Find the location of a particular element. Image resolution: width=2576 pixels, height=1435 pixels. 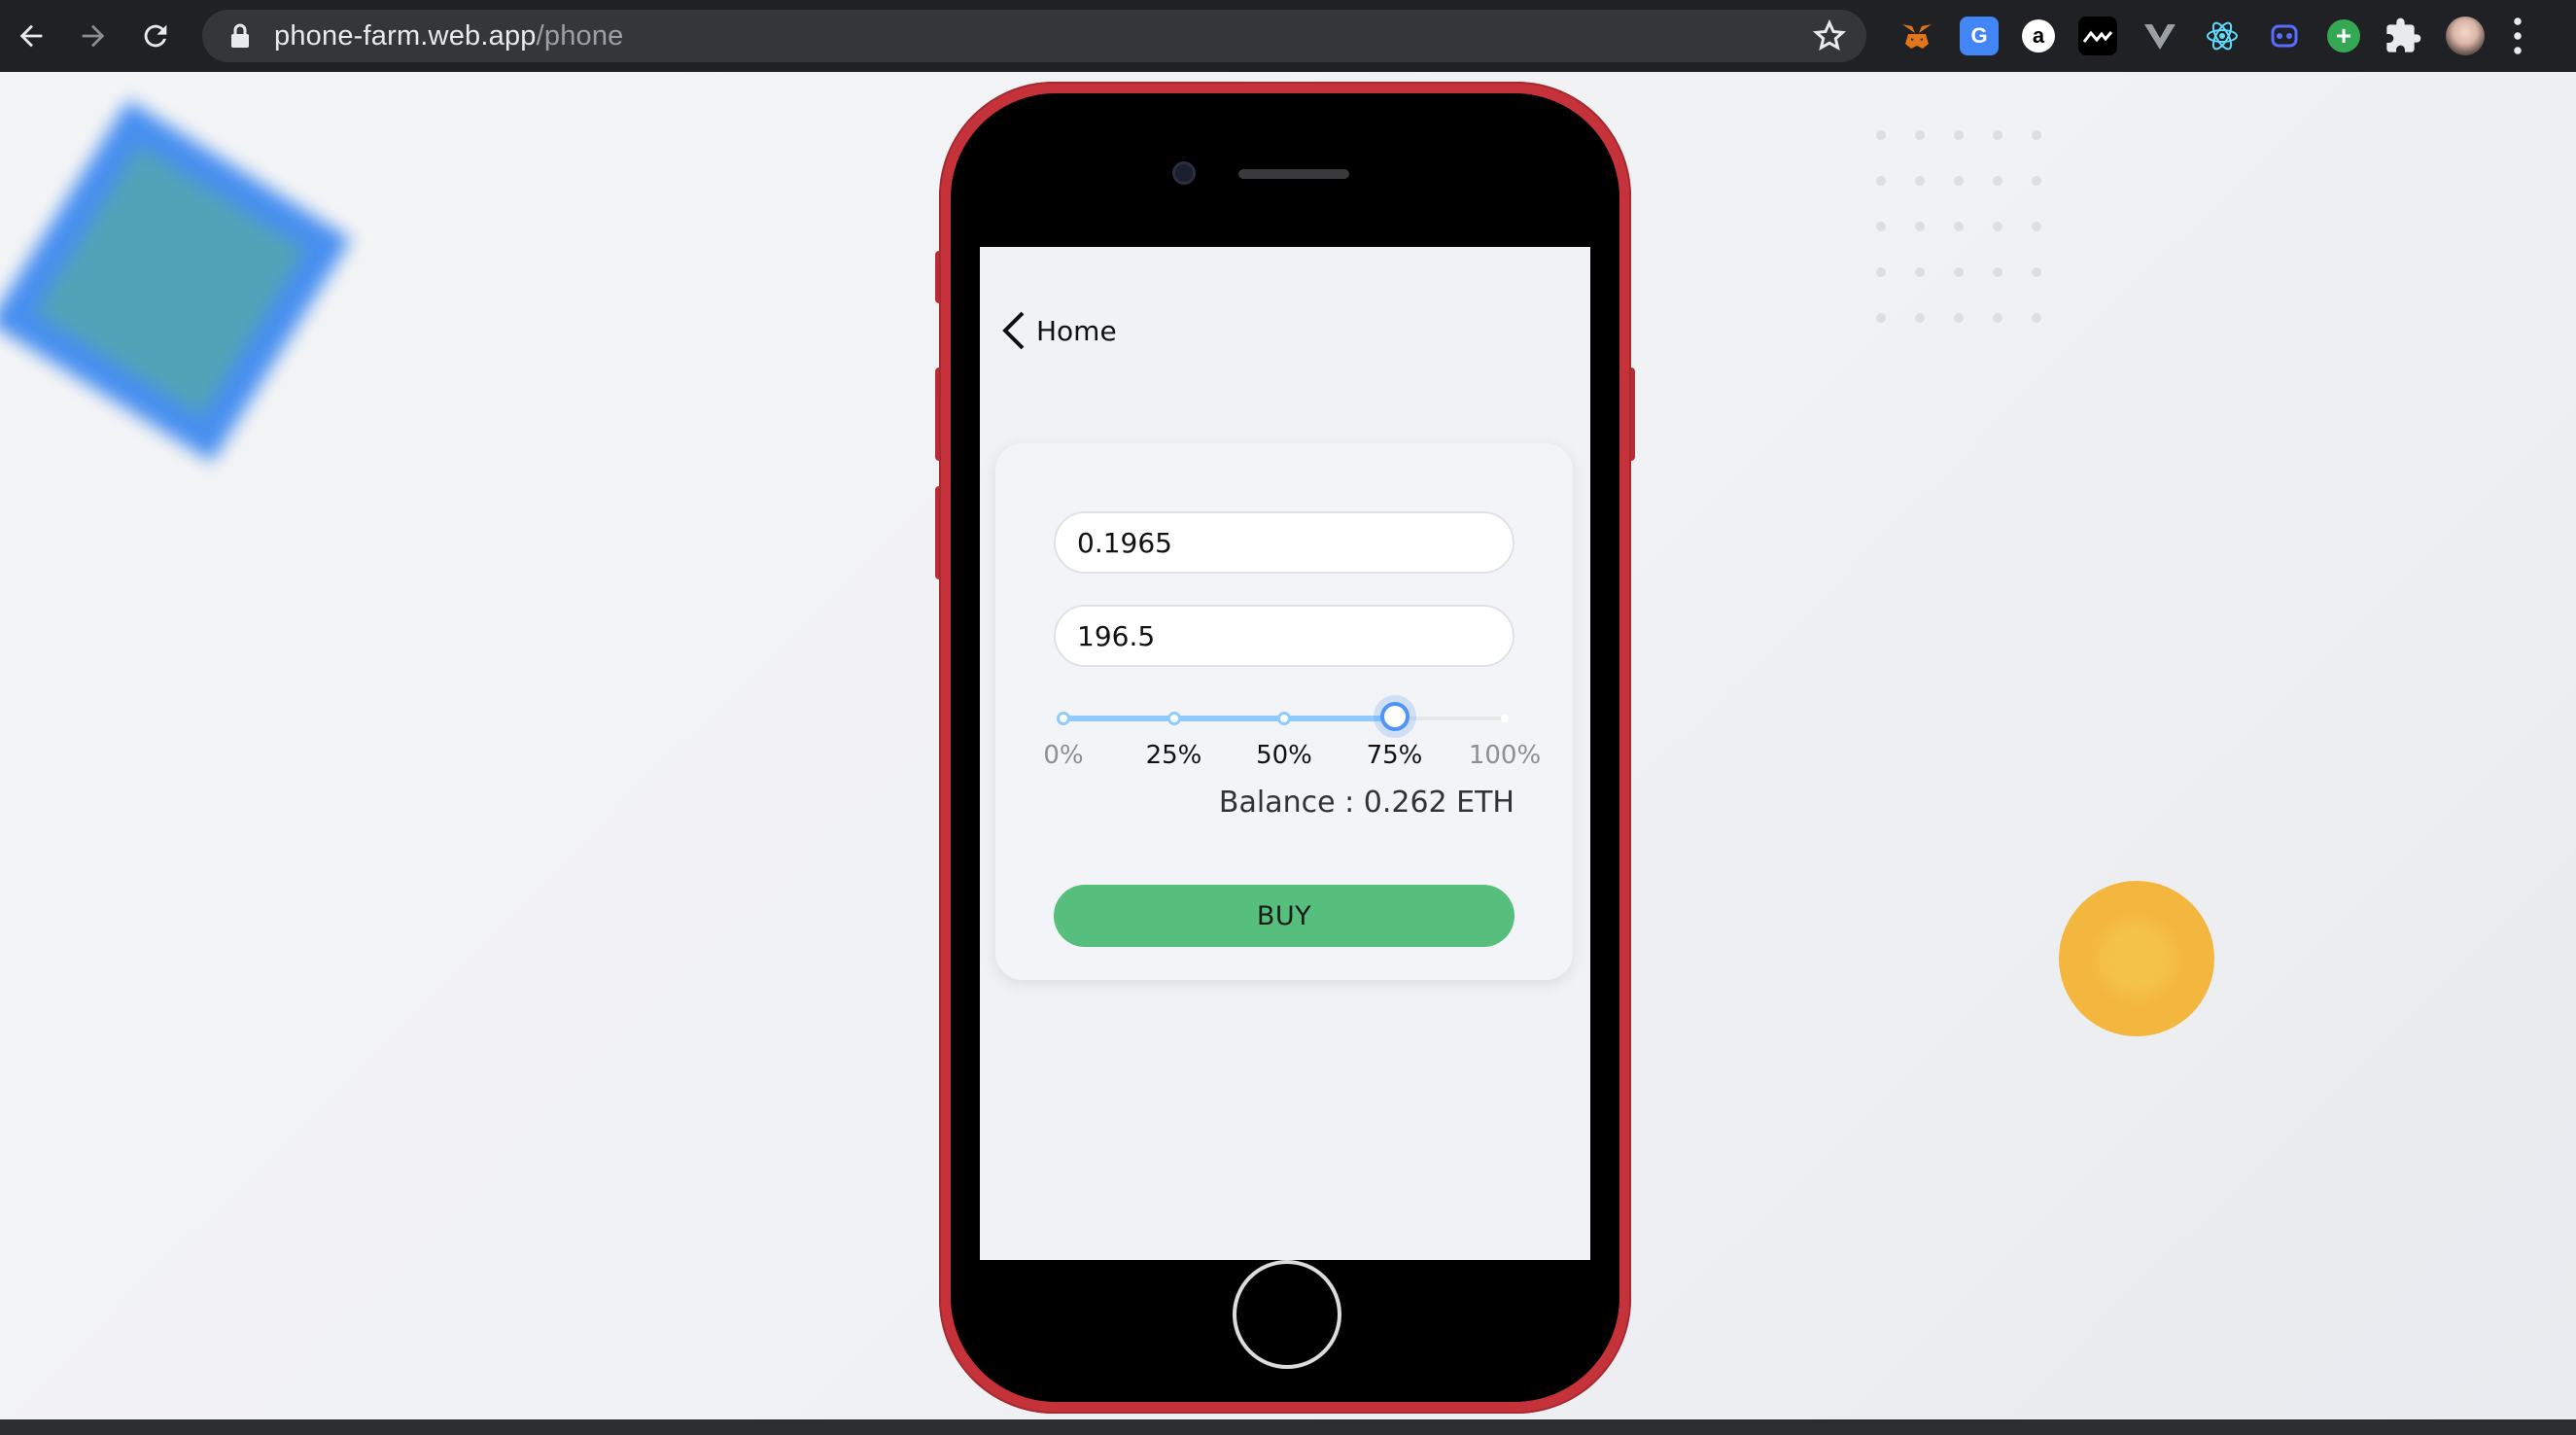

ghost-icon is located at coordinates (2284, 36).